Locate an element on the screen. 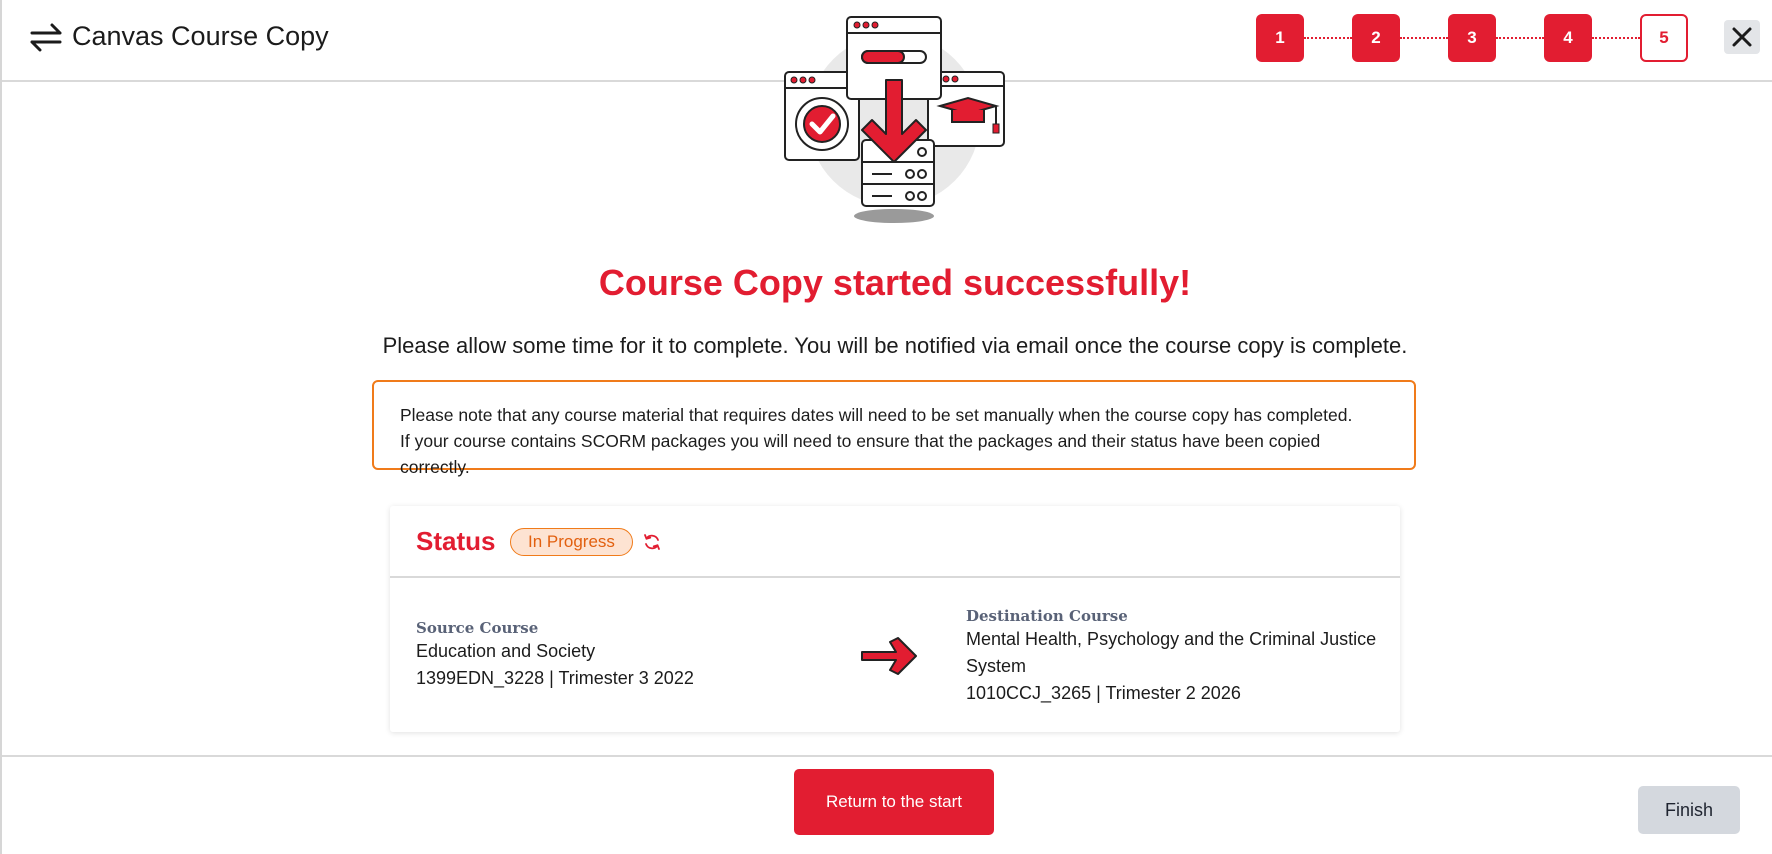 The width and height of the screenshot is (1772, 854). refresh-icon is located at coordinates (652, 542).